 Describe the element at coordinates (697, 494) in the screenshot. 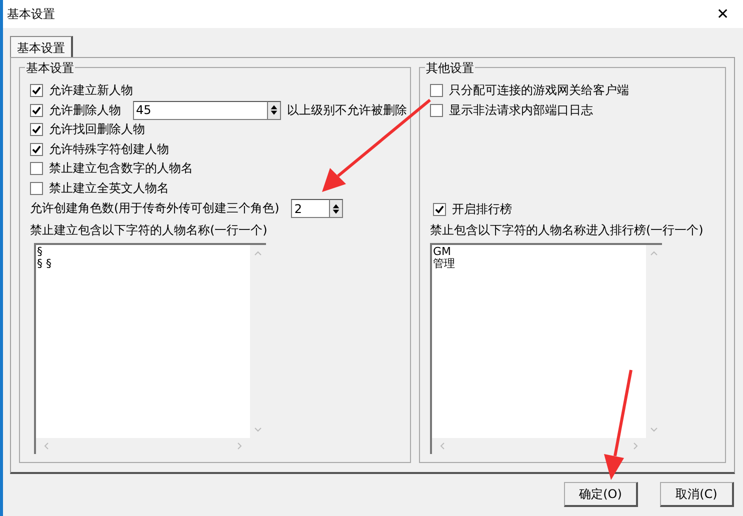

I see `dialog-button: 取消(C)` at that location.